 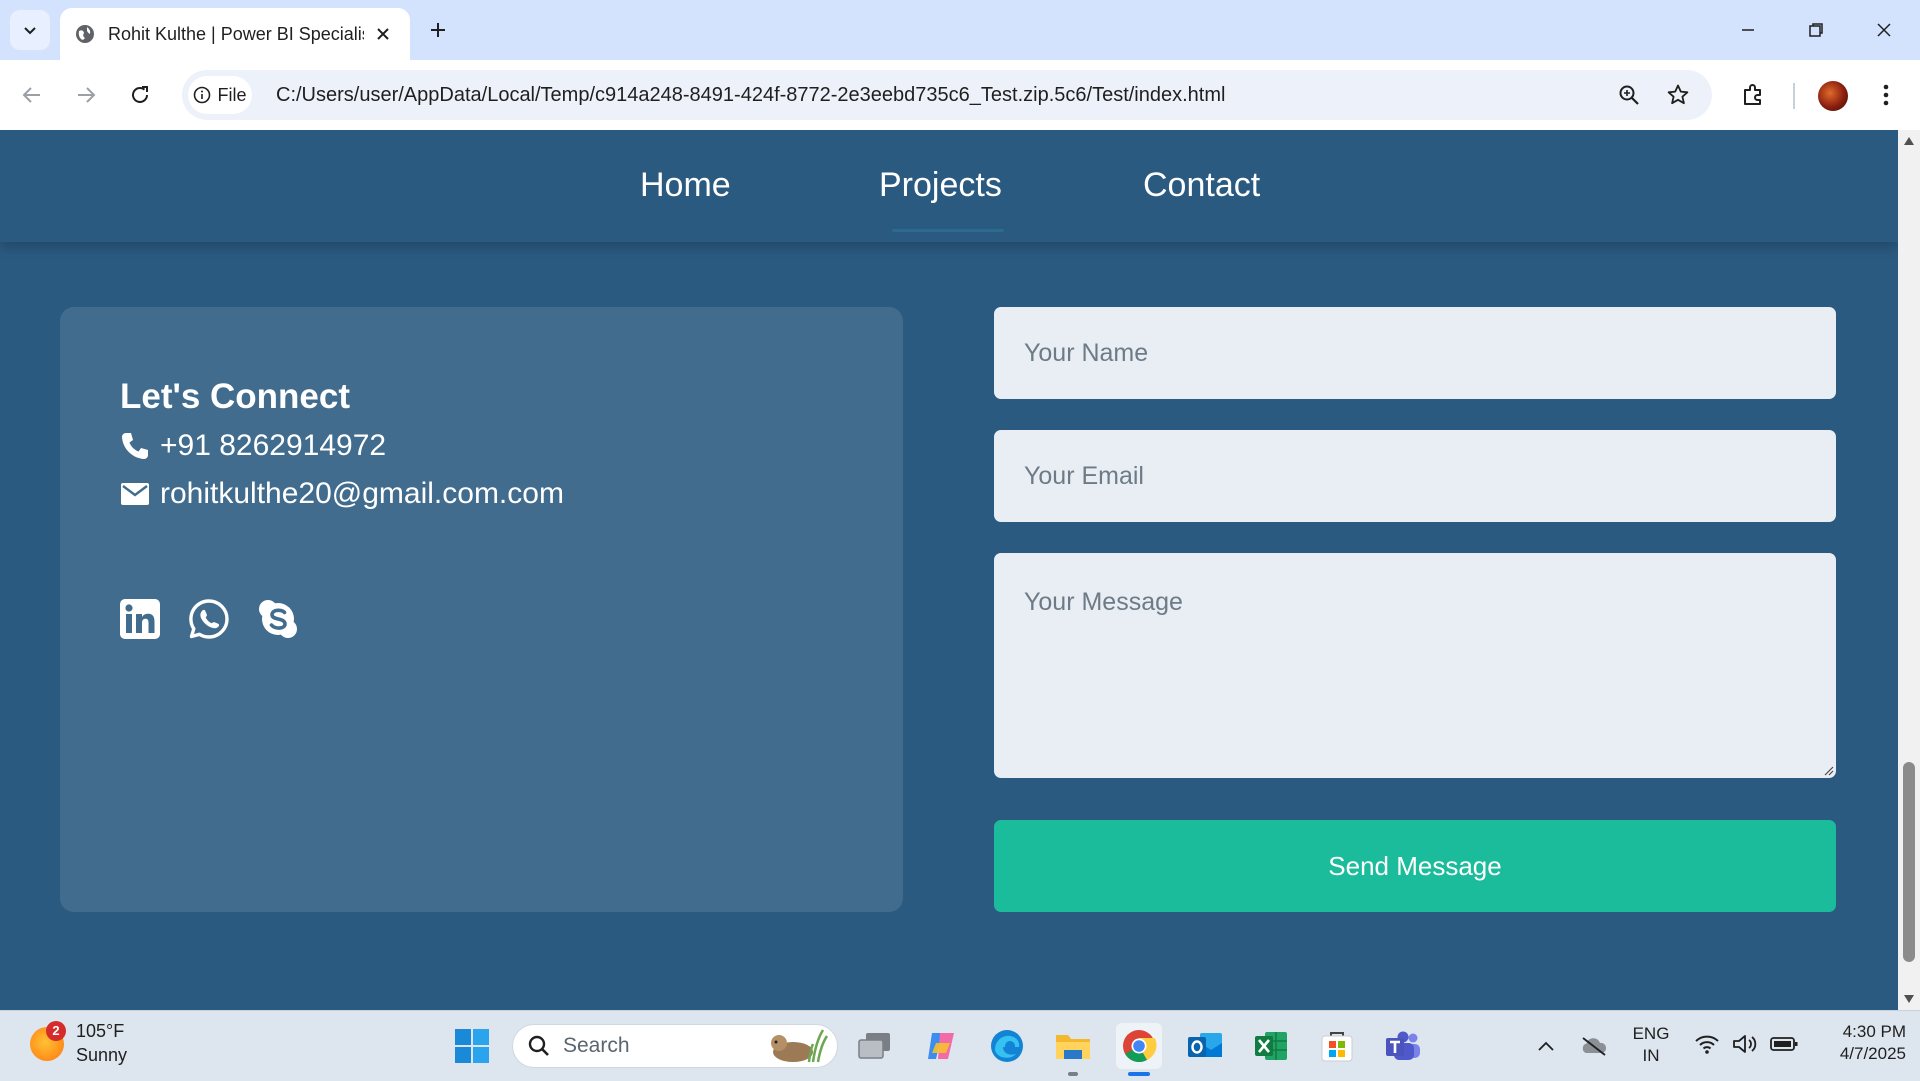 I want to click on clock-time: 4:30 PM, so click(x=1874, y=1031).